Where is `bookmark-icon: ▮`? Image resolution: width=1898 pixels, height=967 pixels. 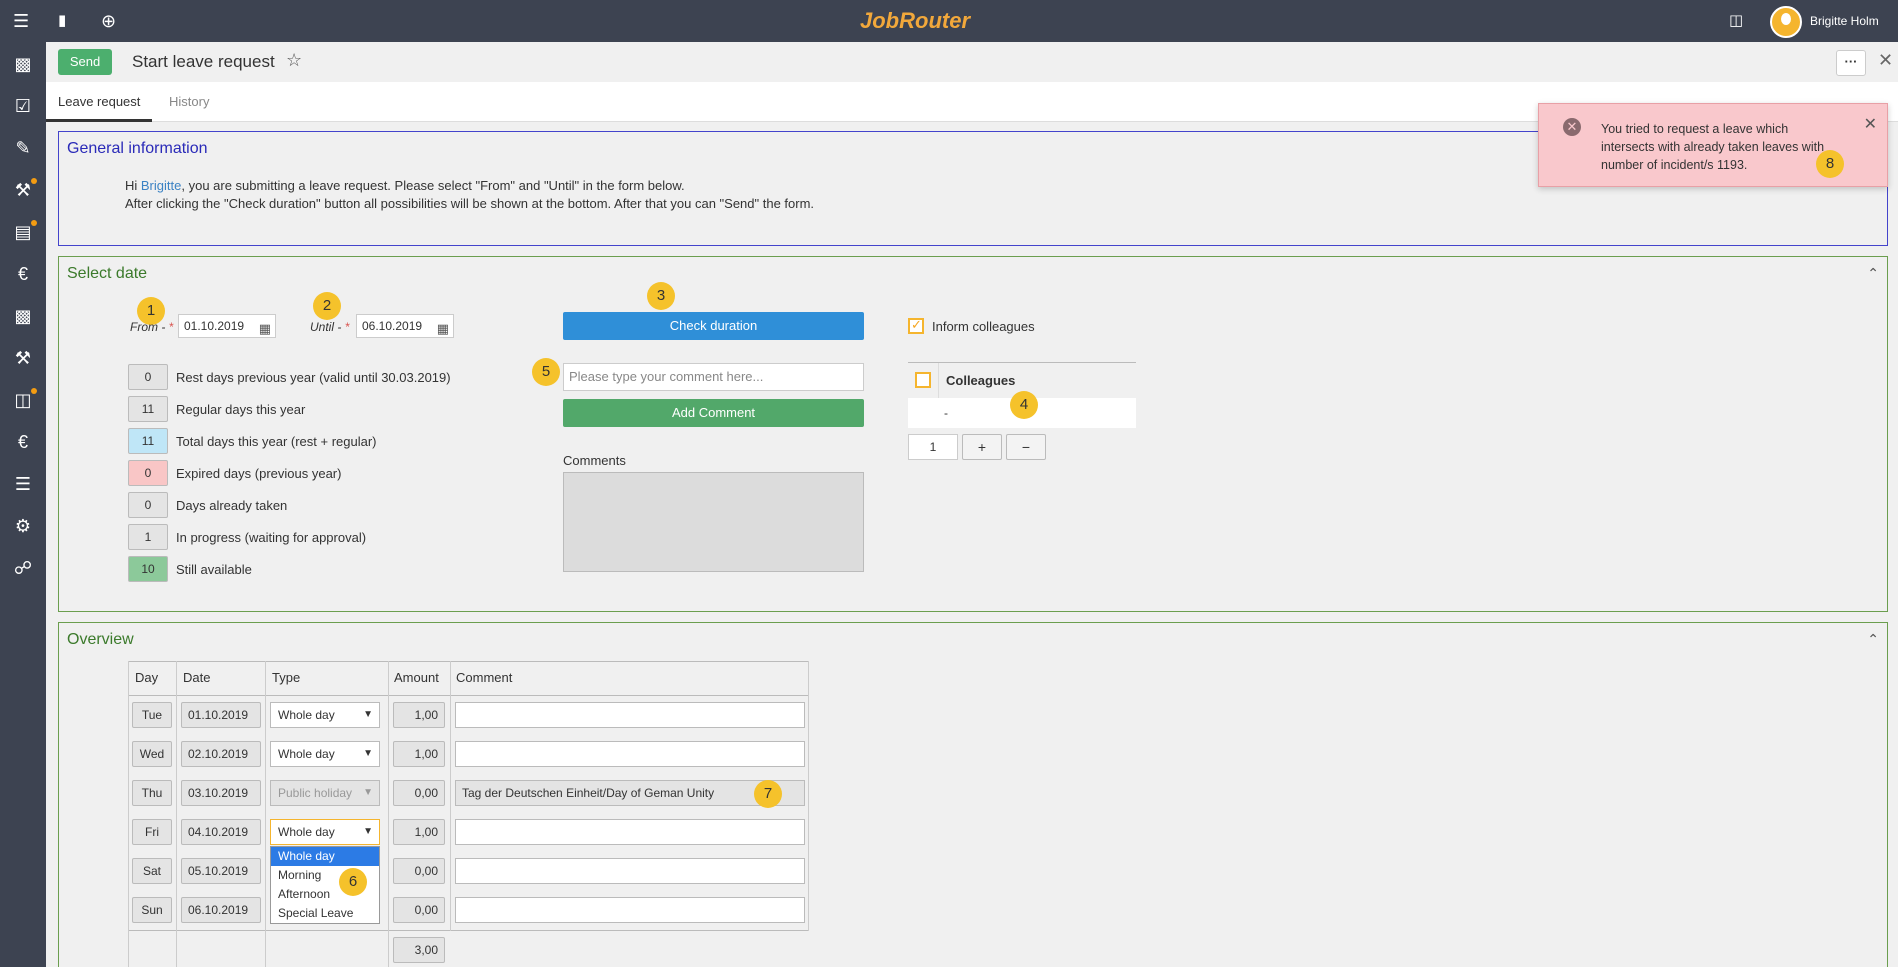
bookmark-icon: ▮ is located at coordinates (62, 21).